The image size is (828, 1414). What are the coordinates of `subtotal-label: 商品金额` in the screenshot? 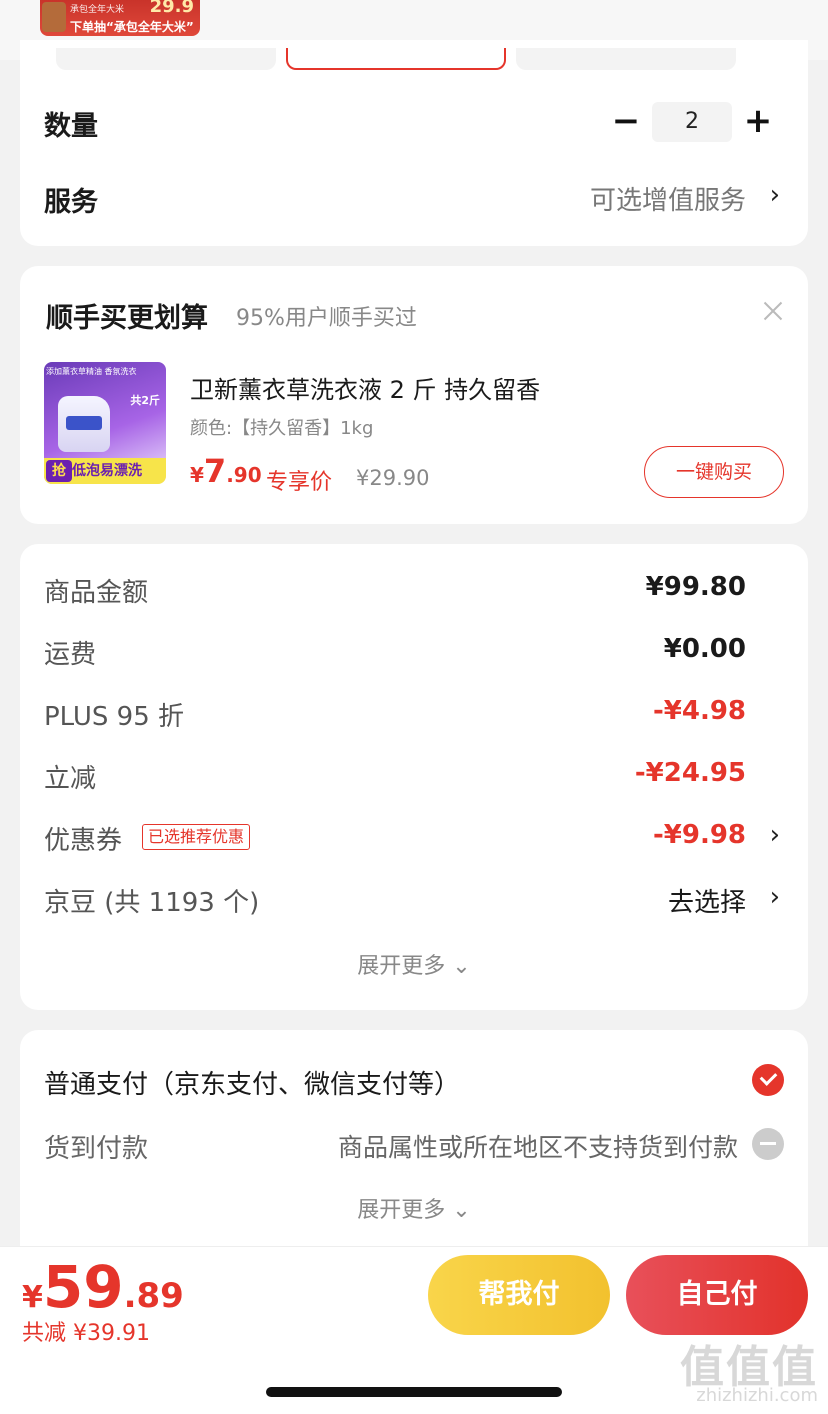 It's located at (96, 593).